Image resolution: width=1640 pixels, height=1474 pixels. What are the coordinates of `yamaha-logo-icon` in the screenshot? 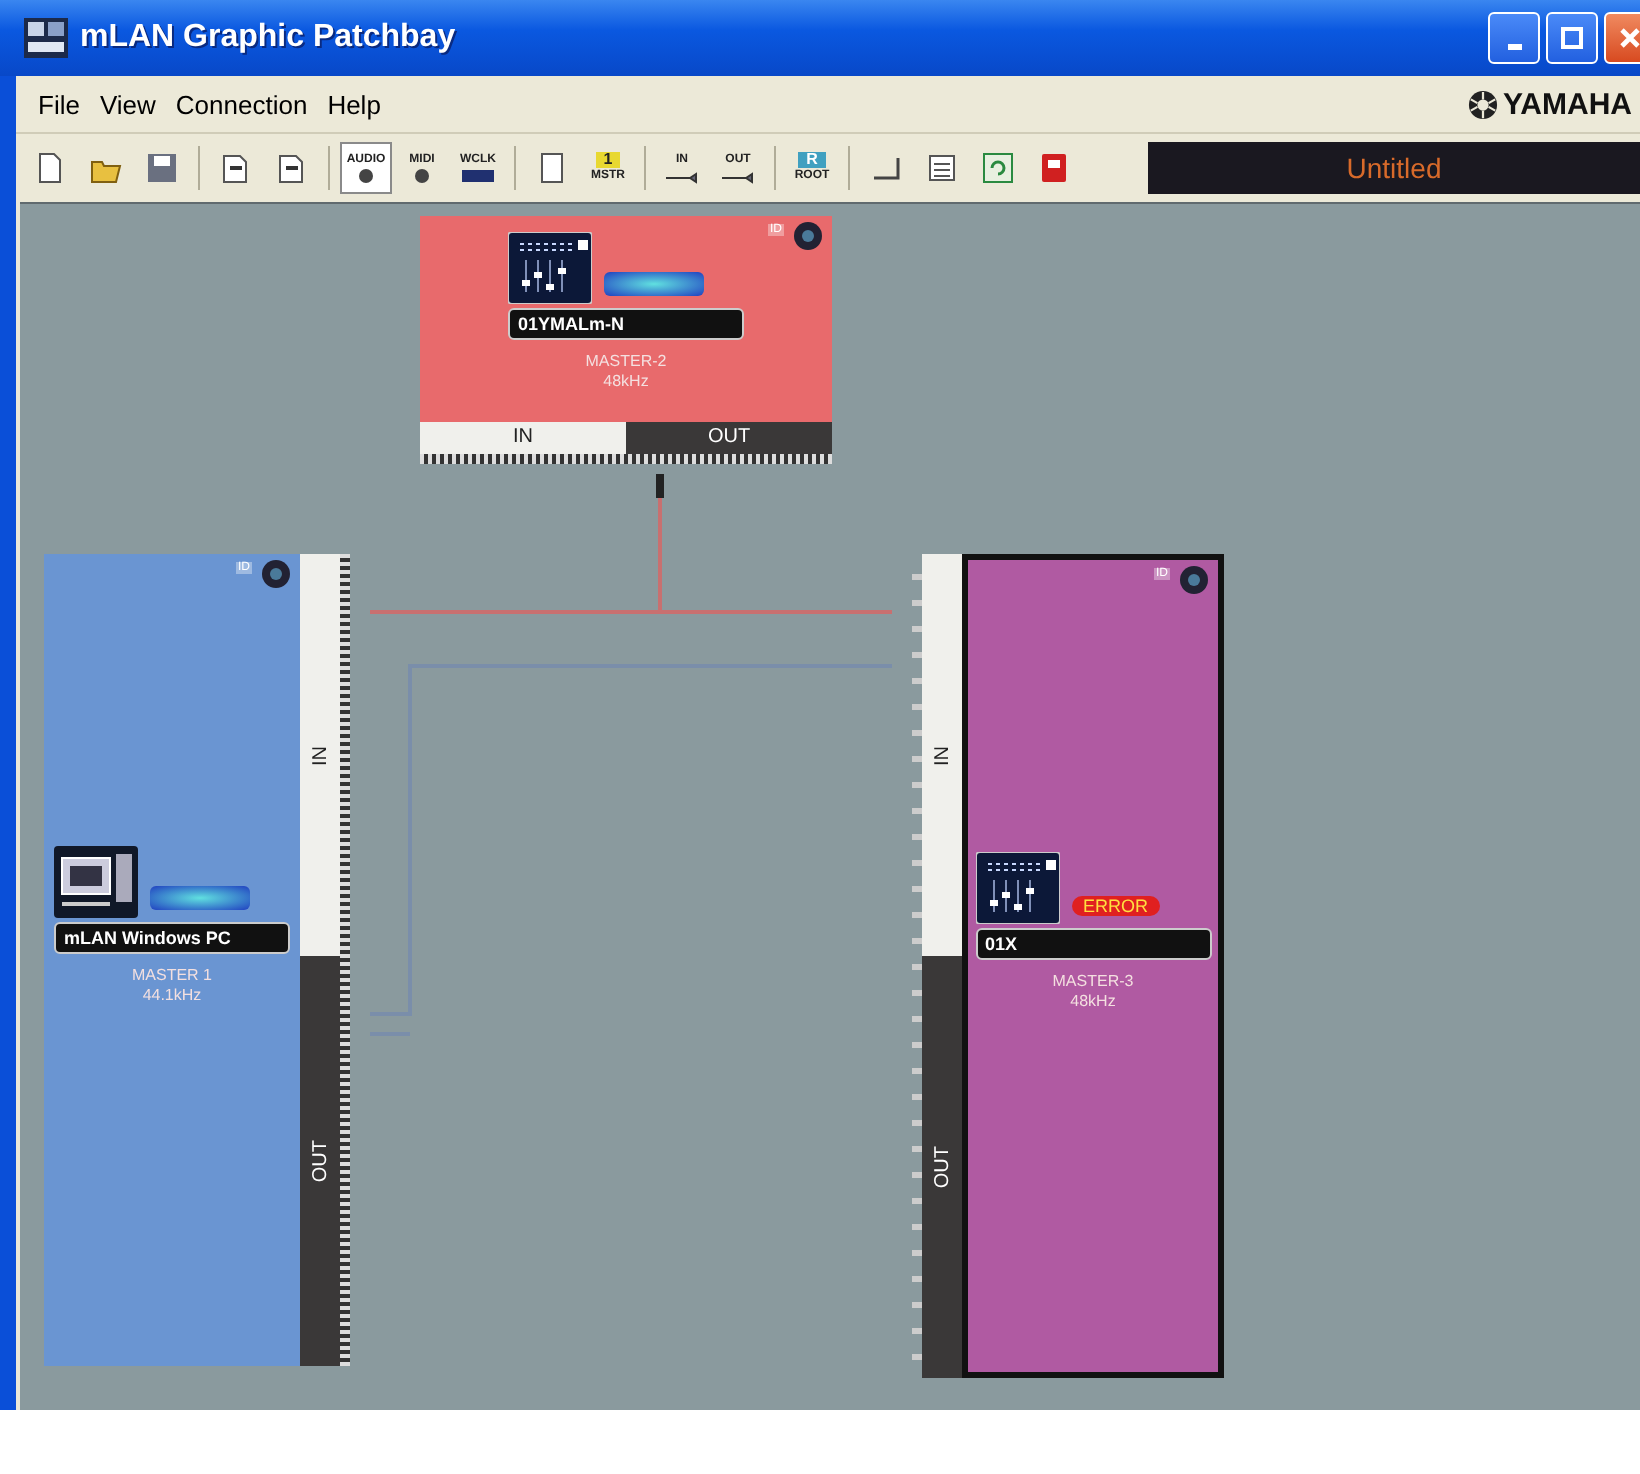 It's located at (1482, 104).